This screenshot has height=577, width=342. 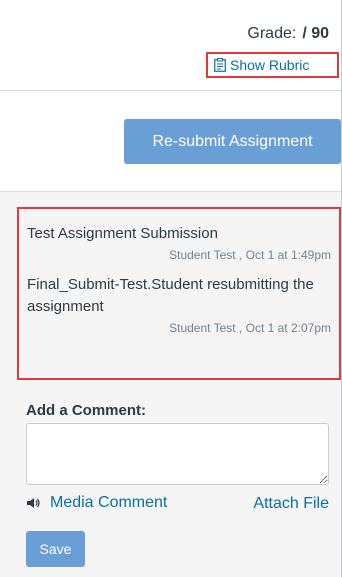 I want to click on clipboard-icon, so click(x=220, y=65).